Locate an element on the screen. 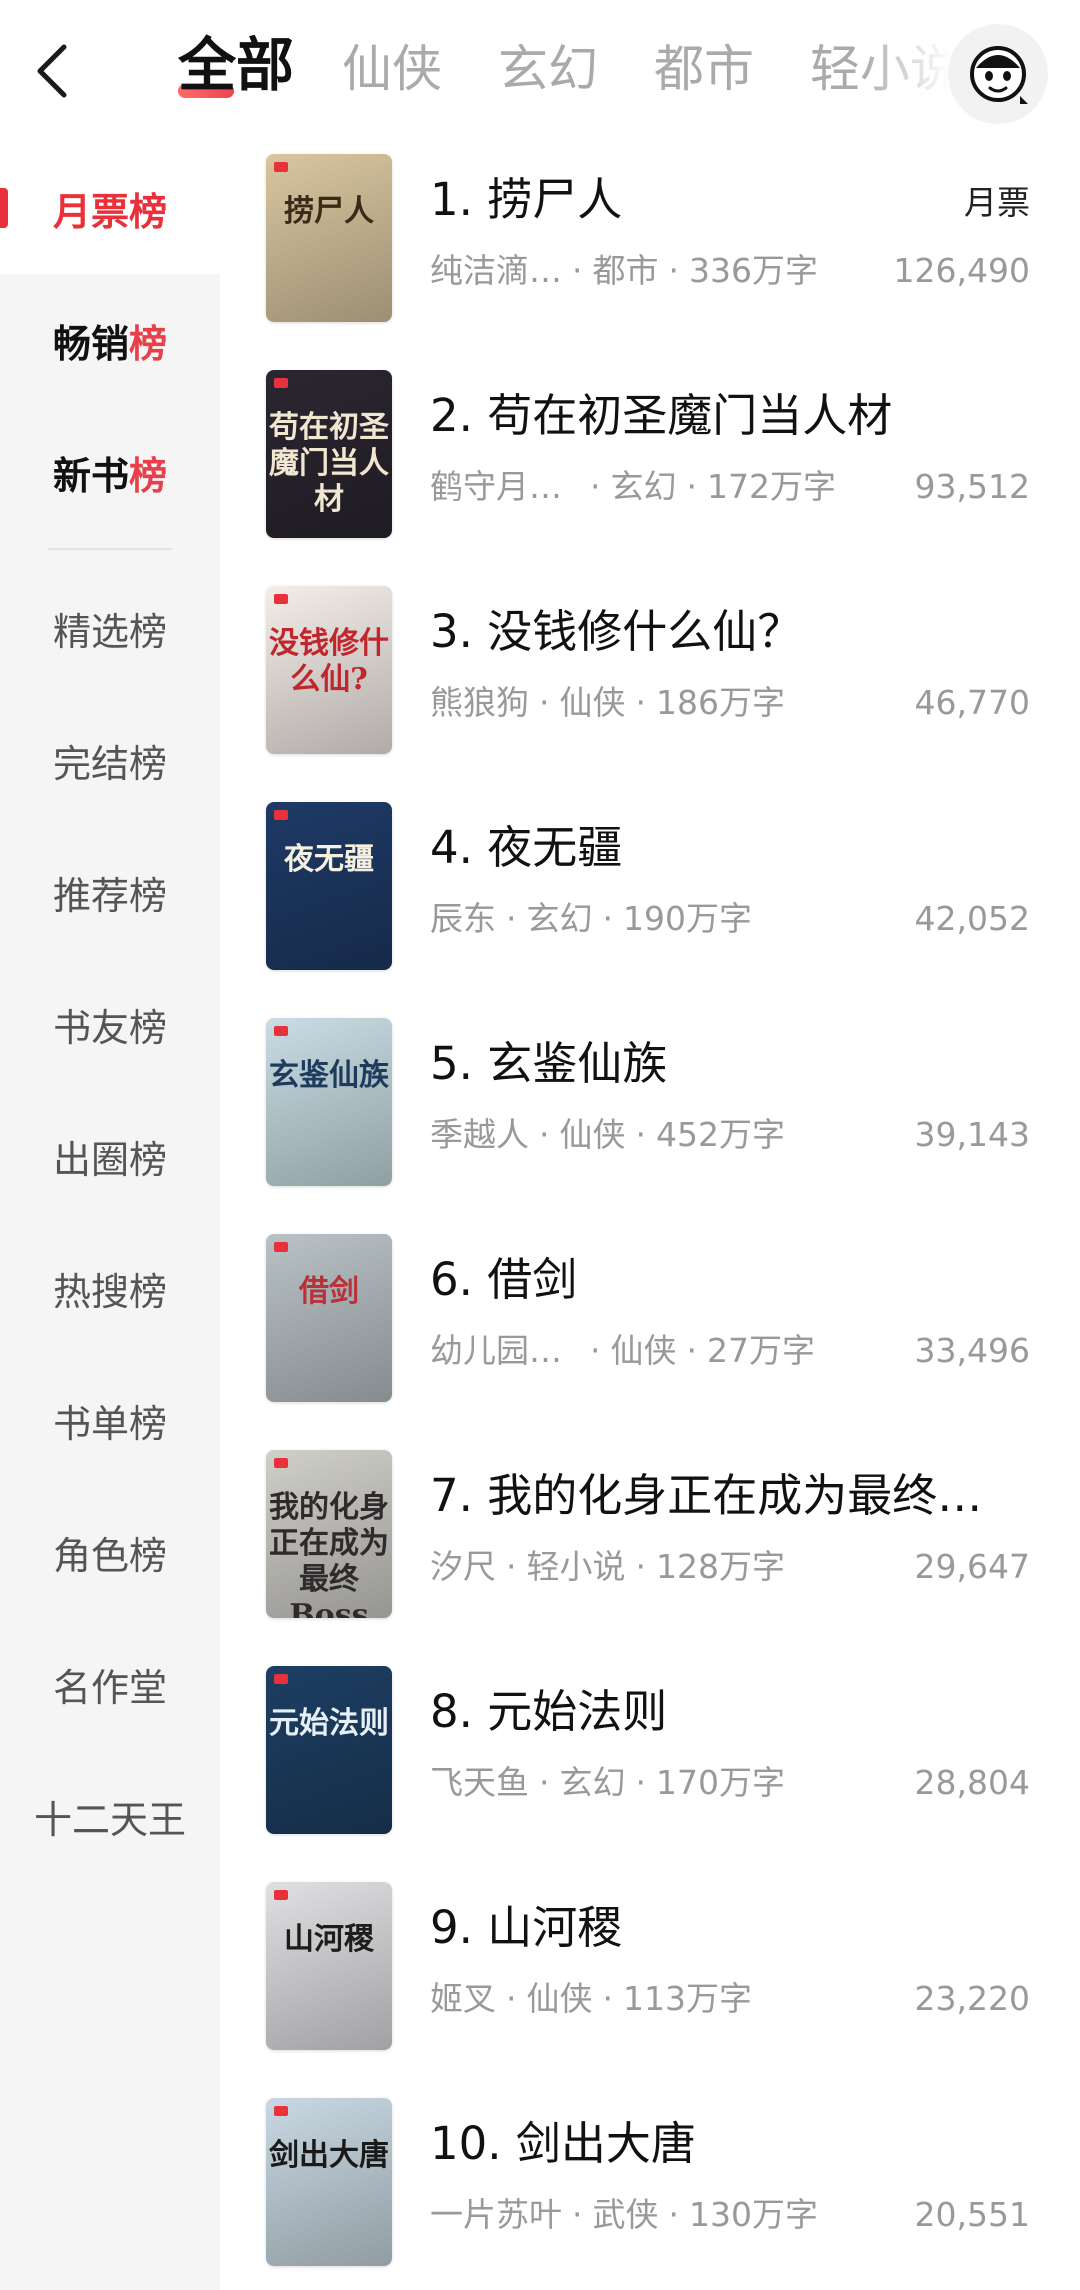 This screenshot has width=1080, height=2290. sidebar-item-completed: 完结榜 is located at coordinates (110, 760).